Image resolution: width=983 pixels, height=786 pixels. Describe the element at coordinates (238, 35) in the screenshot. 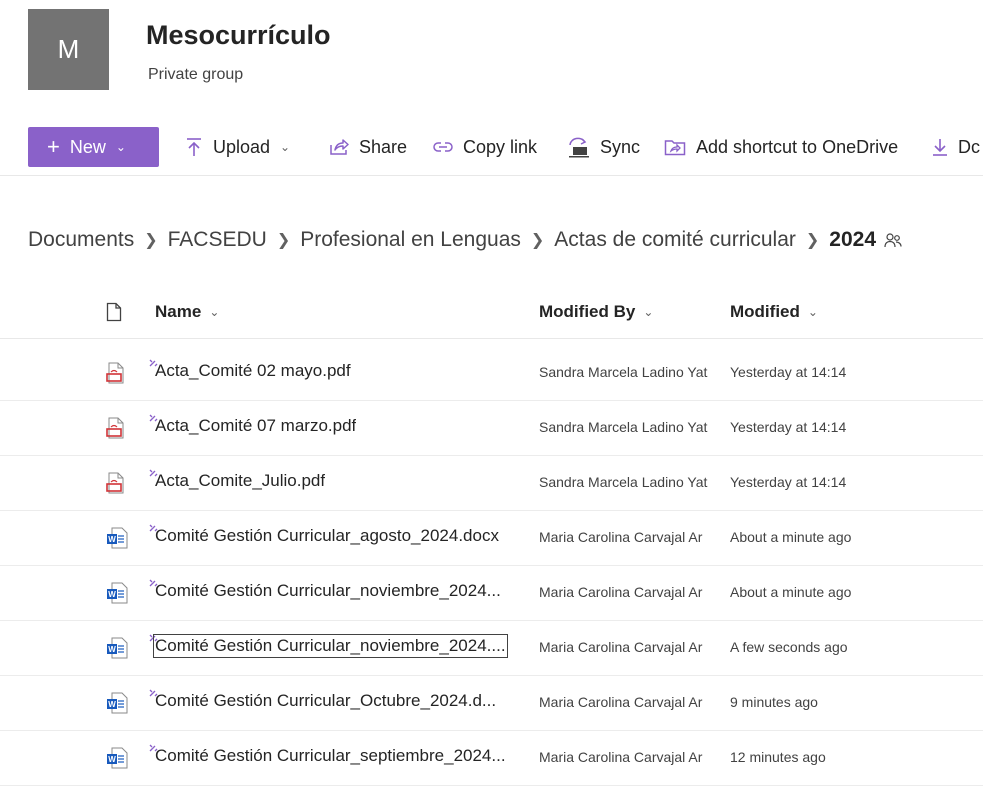

I see `group-title: Mesocurrículo` at that location.